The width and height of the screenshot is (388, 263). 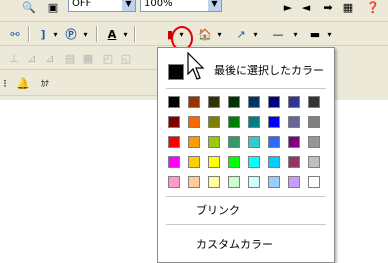 I want to click on font-color-dropdown: ▾, so click(x=125, y=34).